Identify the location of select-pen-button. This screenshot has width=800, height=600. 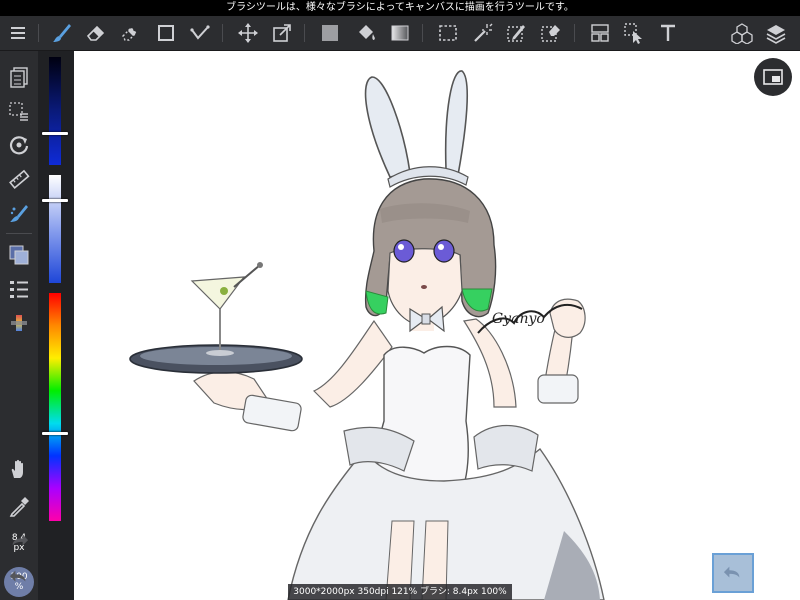
(516, 33).